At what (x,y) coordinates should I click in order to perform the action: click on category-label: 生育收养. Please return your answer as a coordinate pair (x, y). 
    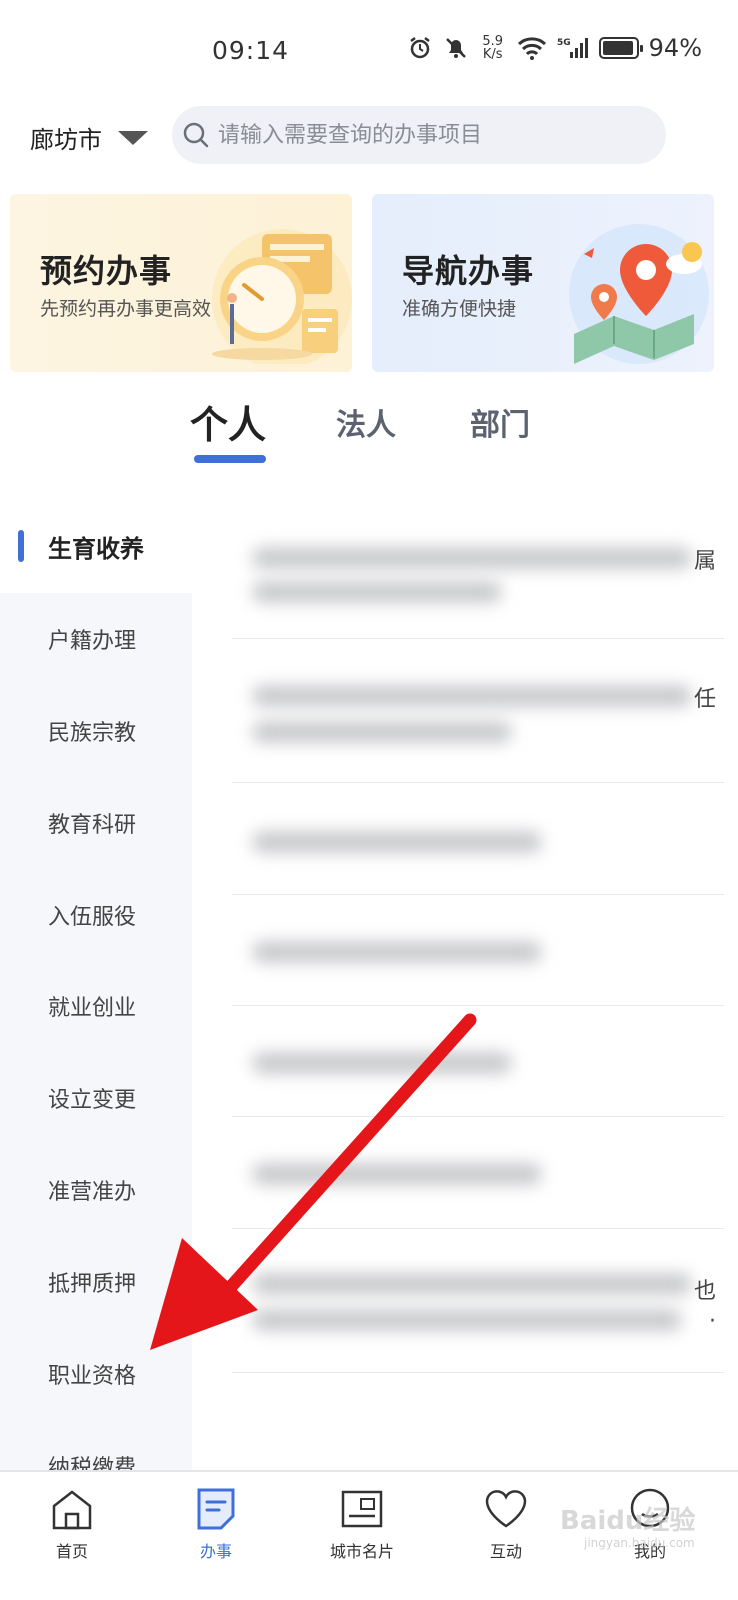
    Looking at the image, I should click on (96, 548).